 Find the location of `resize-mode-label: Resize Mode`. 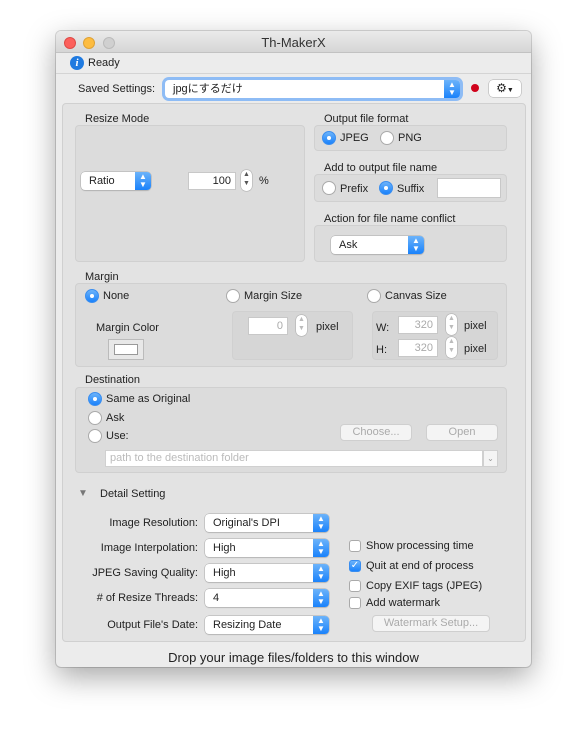

resize-mode-label: Resize Mode is located at coordinates (117, 119).